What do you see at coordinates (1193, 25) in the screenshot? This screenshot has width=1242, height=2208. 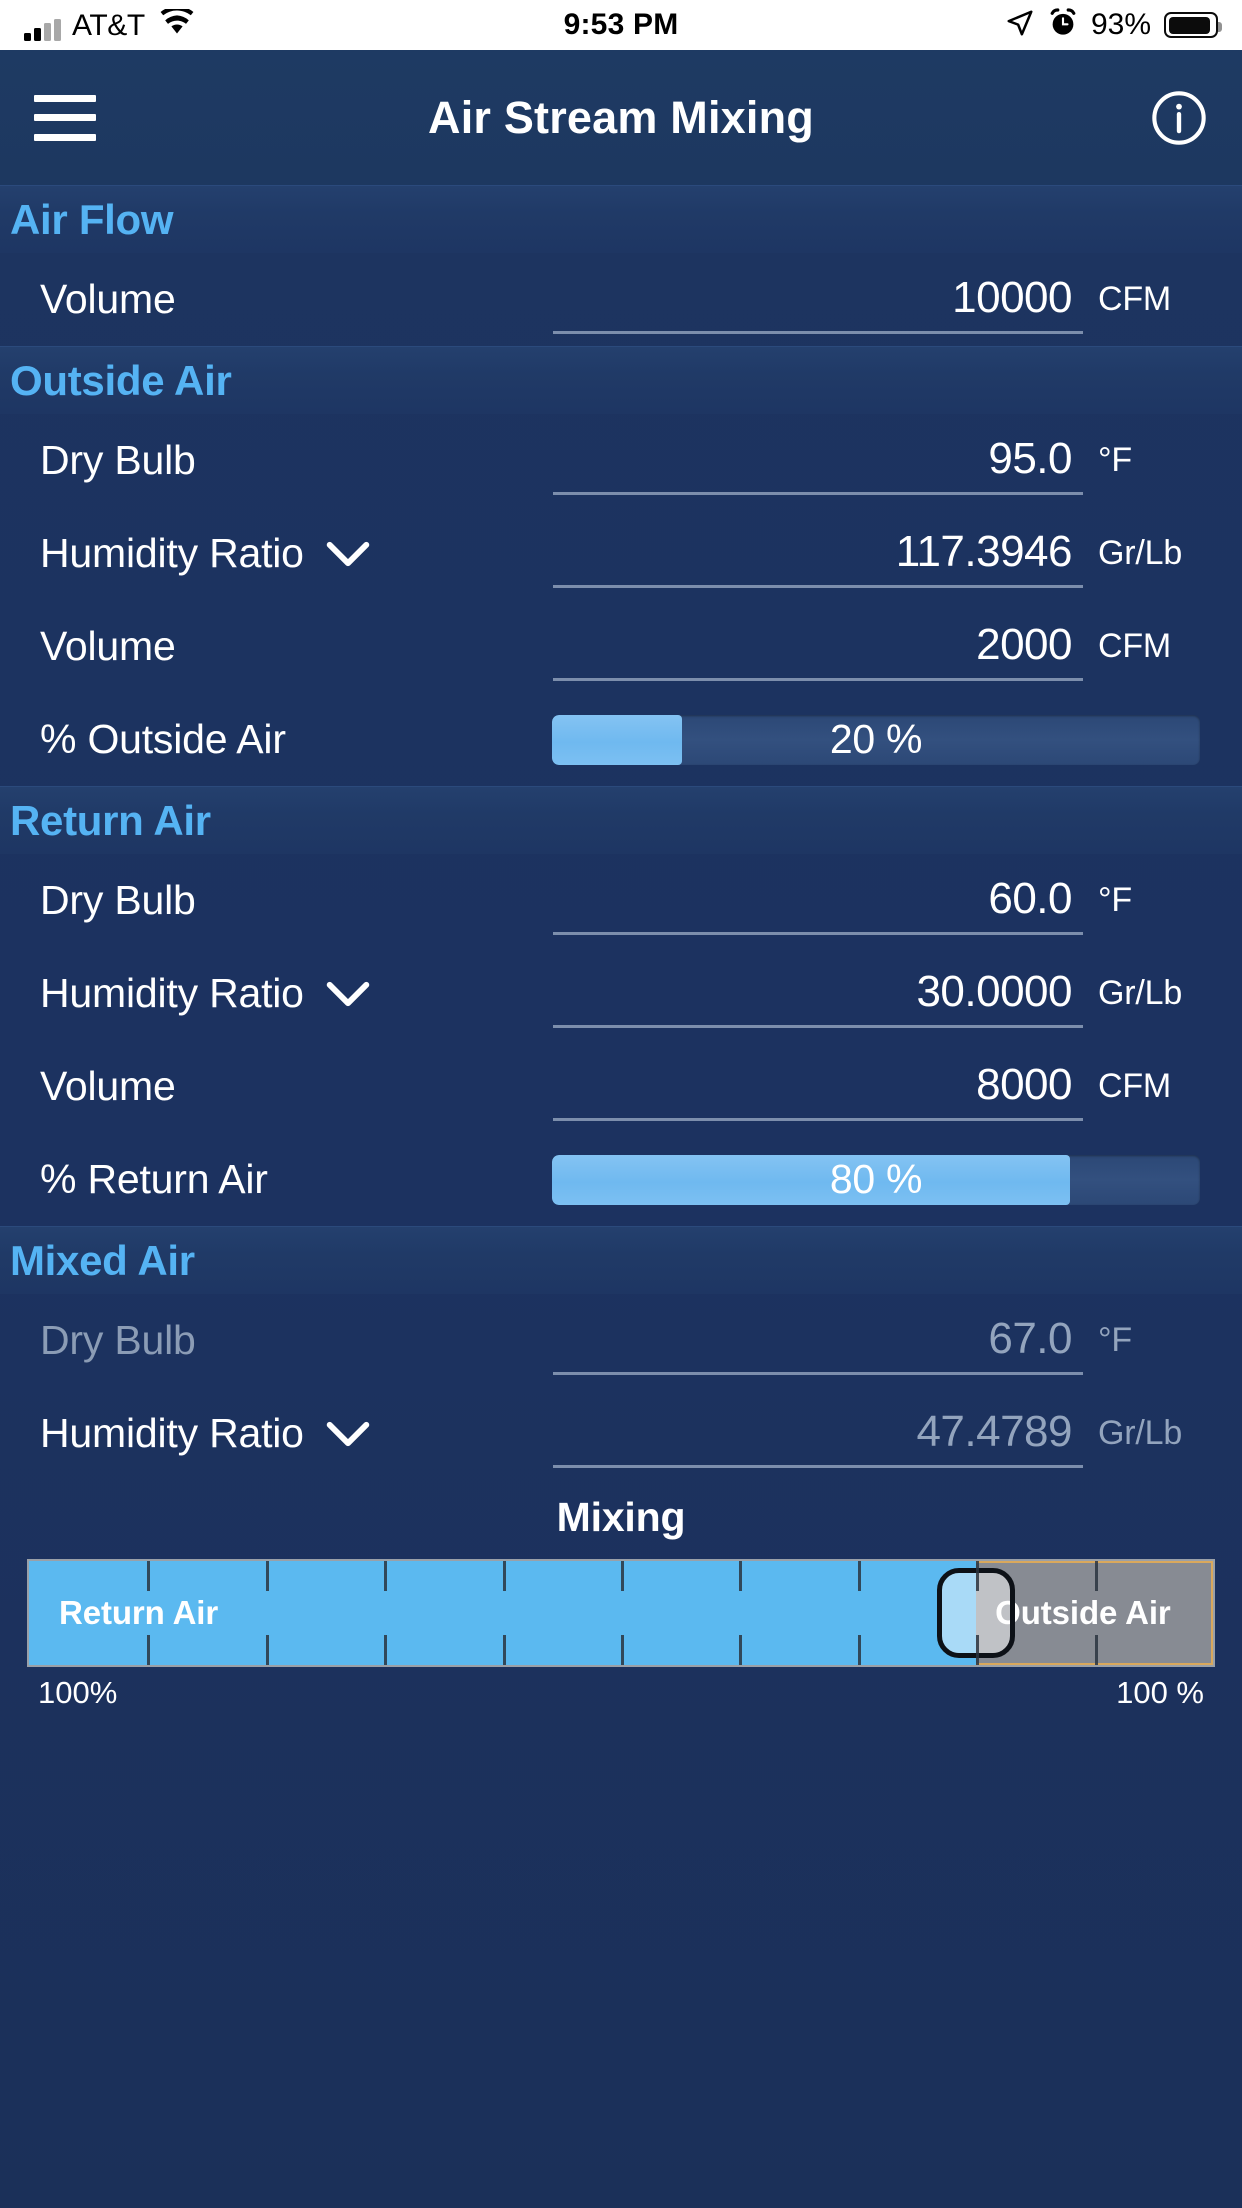 I see `battery-icon` at bounding box center [1193, 25].